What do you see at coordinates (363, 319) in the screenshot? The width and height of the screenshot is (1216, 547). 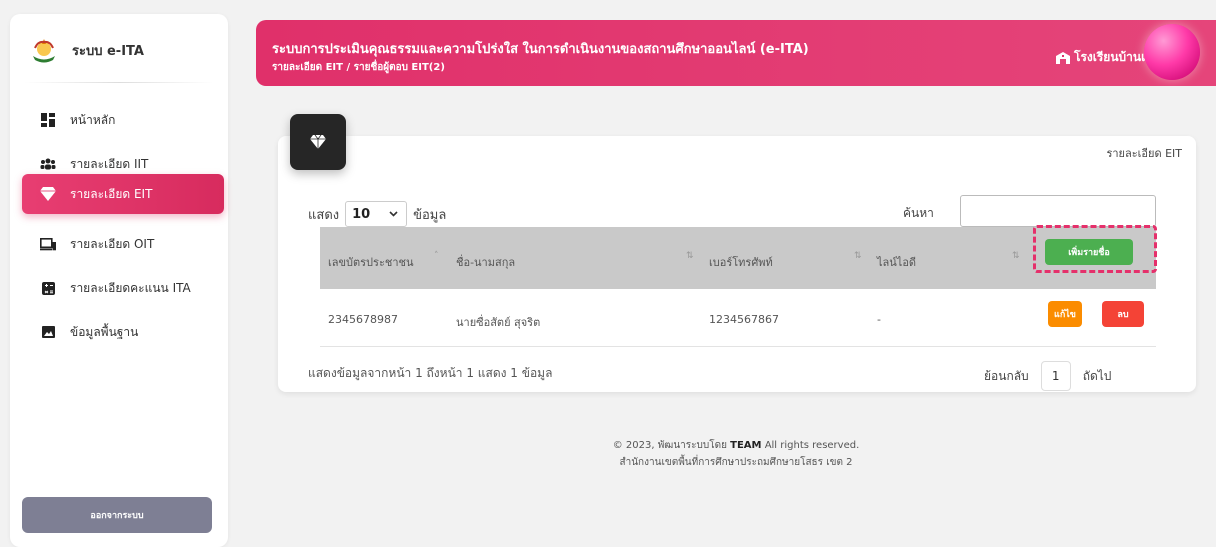 I see `cell-id-card: 2345678987` at bounding box center [363, 319].